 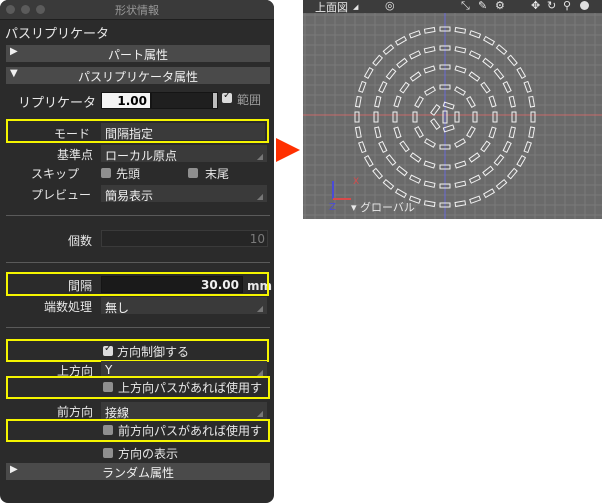 What do you see at coordinates (551, 6) in the screenshot?
I see `rotate-icon: ↻` at bounding box center [551, 6].